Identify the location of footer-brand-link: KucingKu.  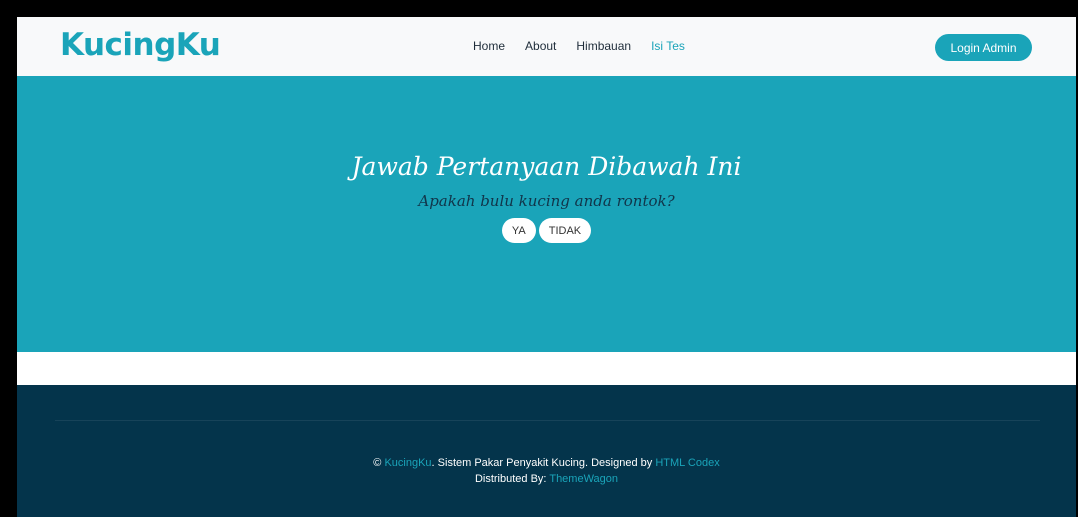
(407, 463).